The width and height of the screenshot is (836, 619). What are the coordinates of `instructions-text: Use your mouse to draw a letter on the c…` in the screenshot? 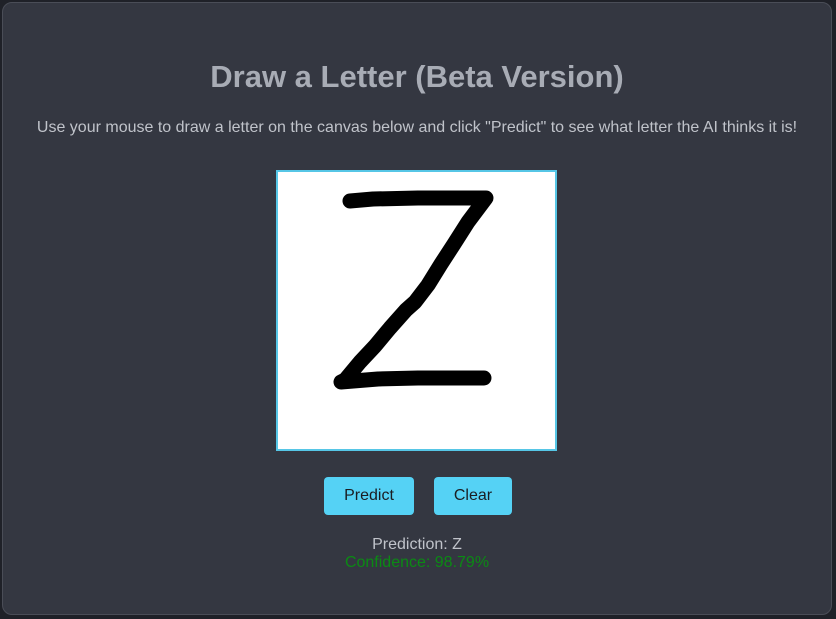 It's located at (417, 127).